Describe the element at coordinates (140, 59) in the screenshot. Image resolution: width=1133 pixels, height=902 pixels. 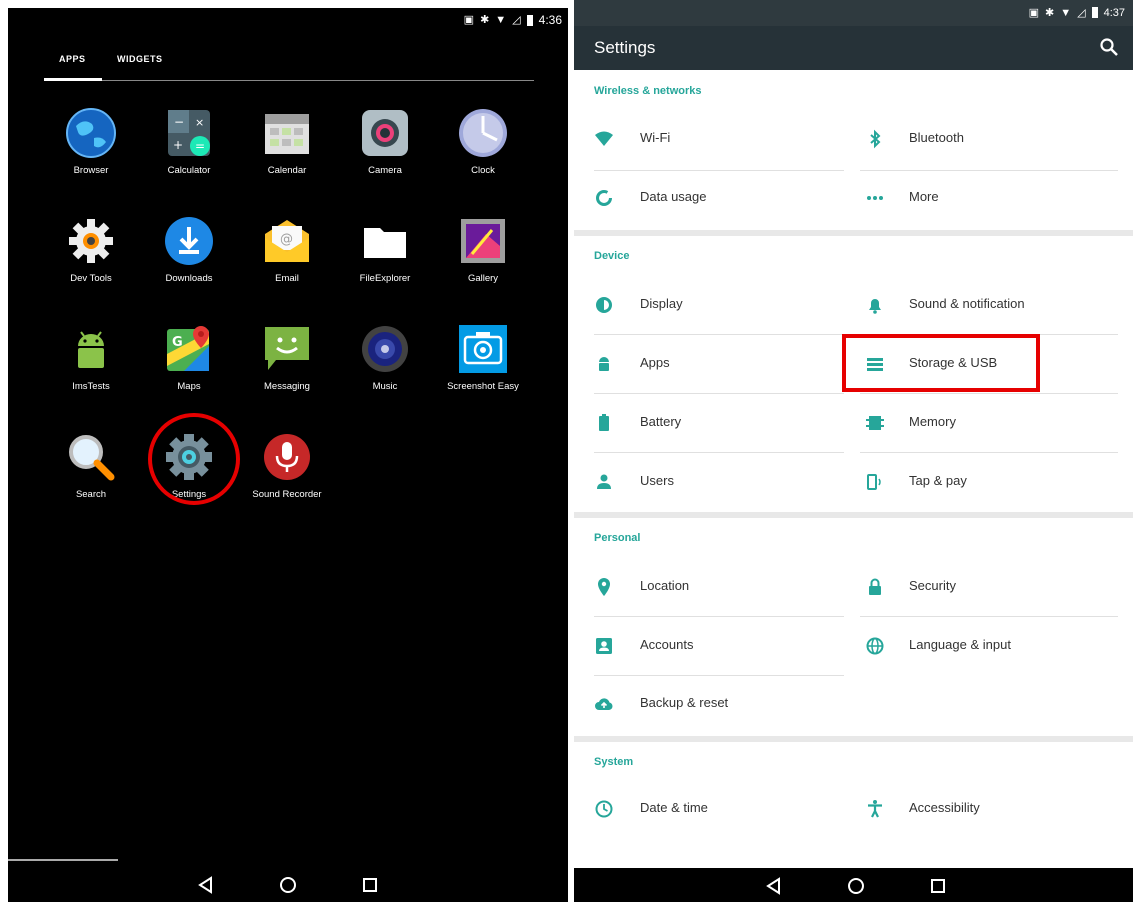
I see `tab-widgets: WIDGETS` at that location.